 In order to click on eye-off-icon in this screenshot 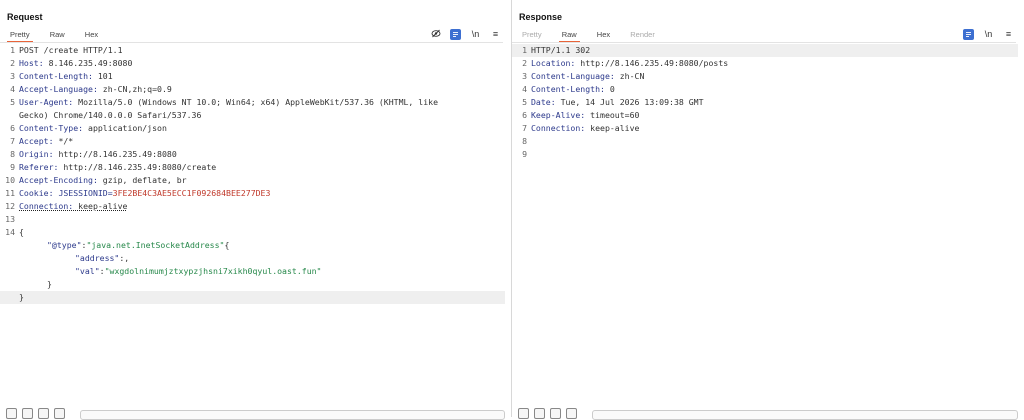, I will do `click(435, 34)`.